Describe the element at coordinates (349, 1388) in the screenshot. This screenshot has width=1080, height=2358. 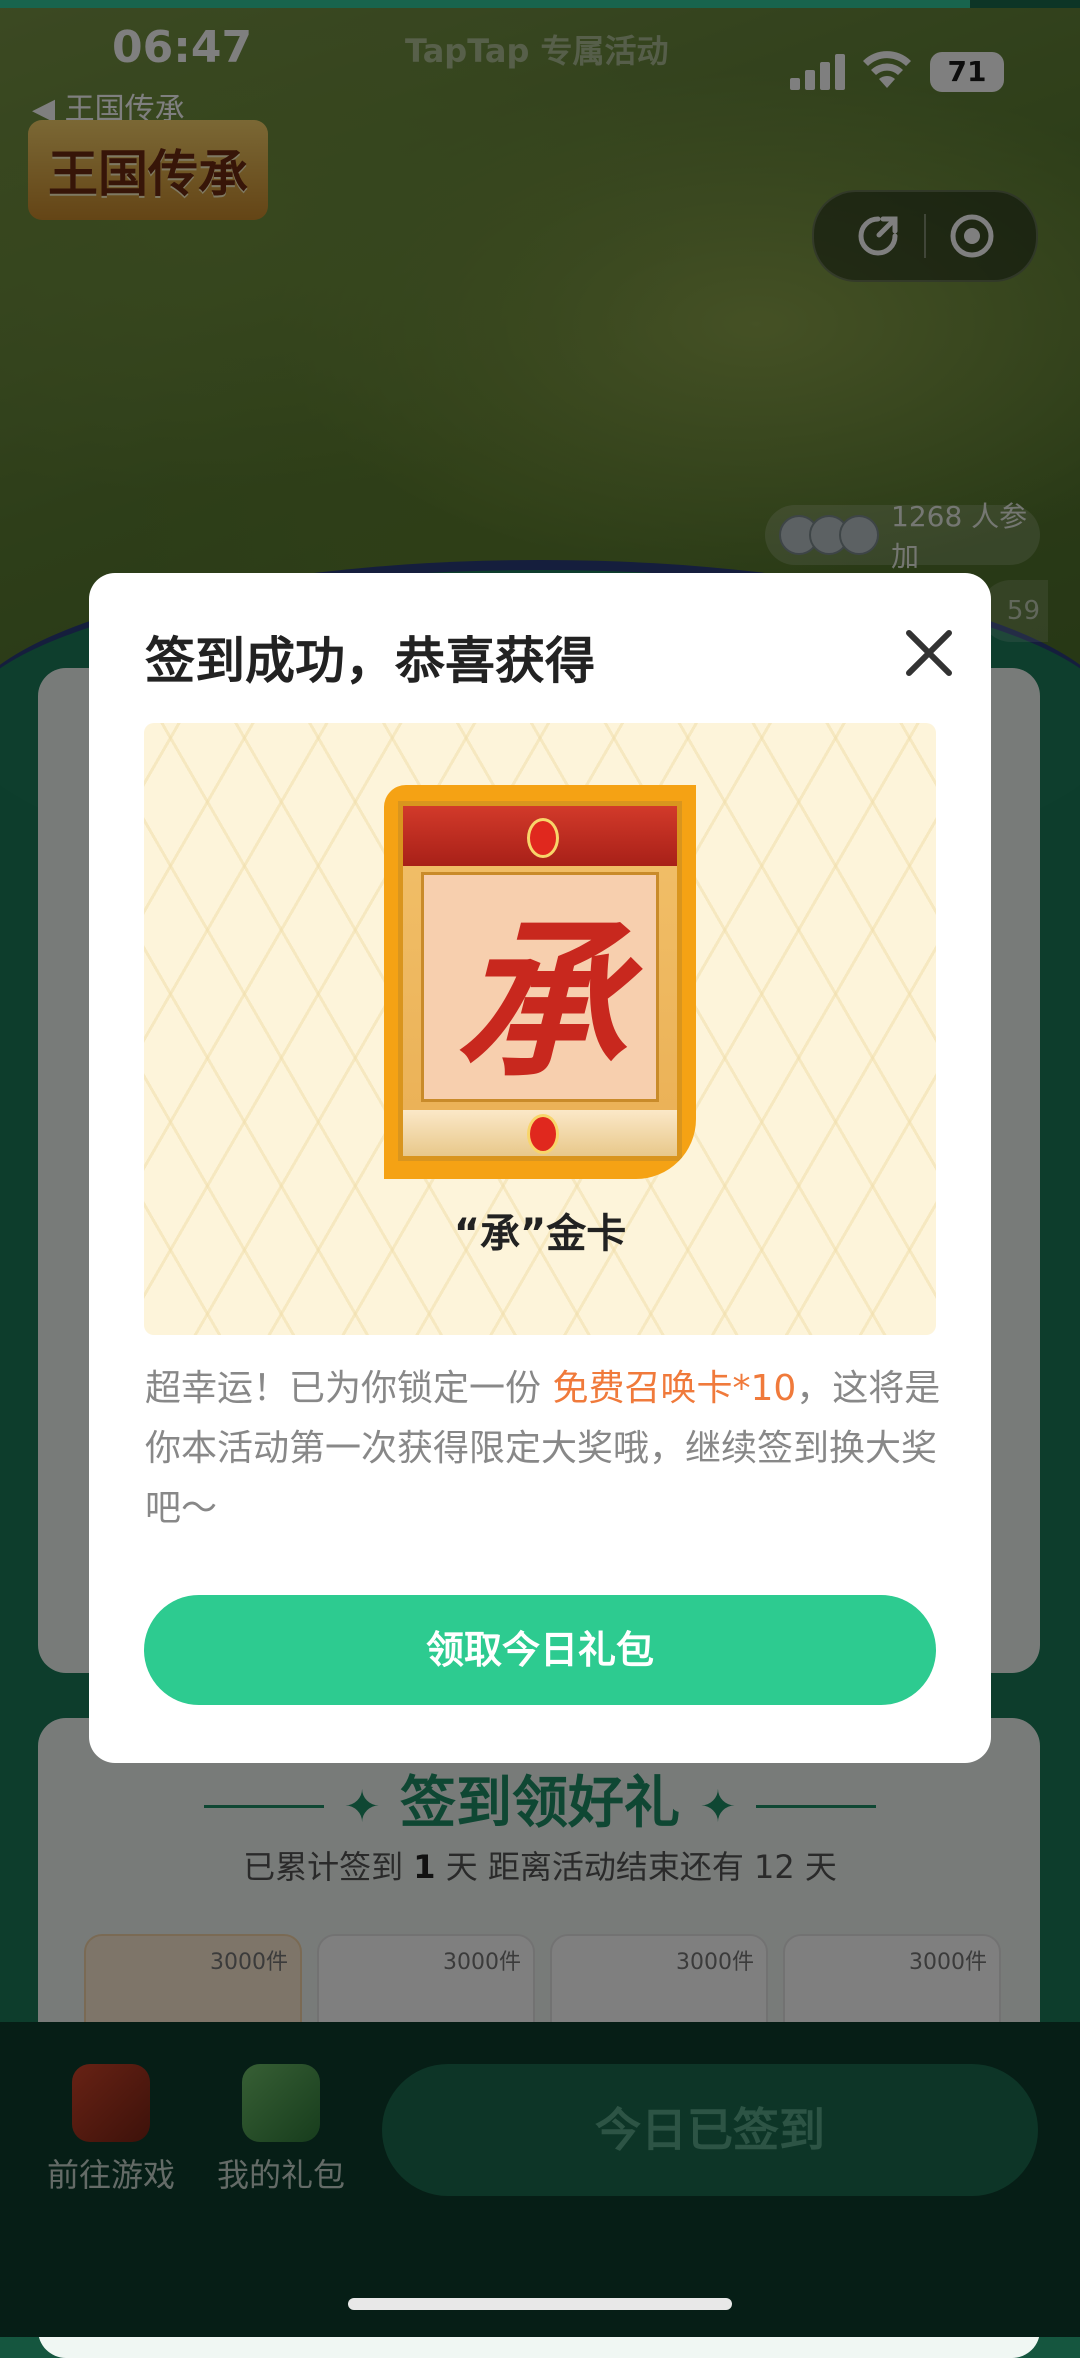
I see `desc-before: 超幸运！已为你锁定一份` at that location.